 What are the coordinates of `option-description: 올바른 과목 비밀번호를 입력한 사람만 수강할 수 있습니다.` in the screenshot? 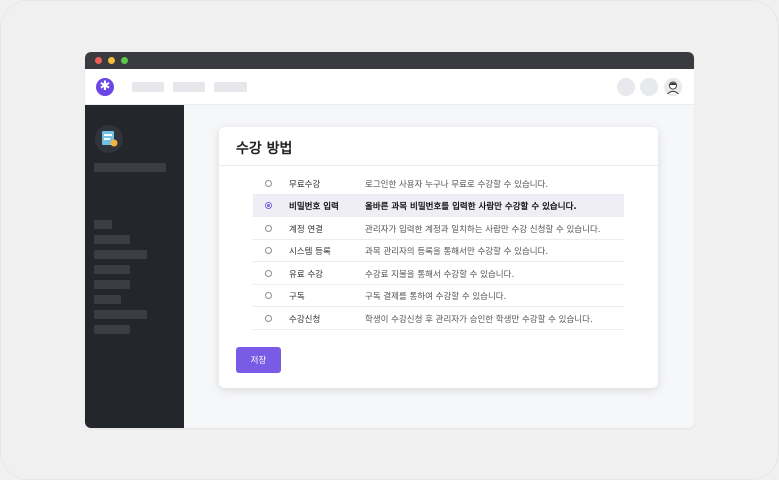 It's located at (471, 207).